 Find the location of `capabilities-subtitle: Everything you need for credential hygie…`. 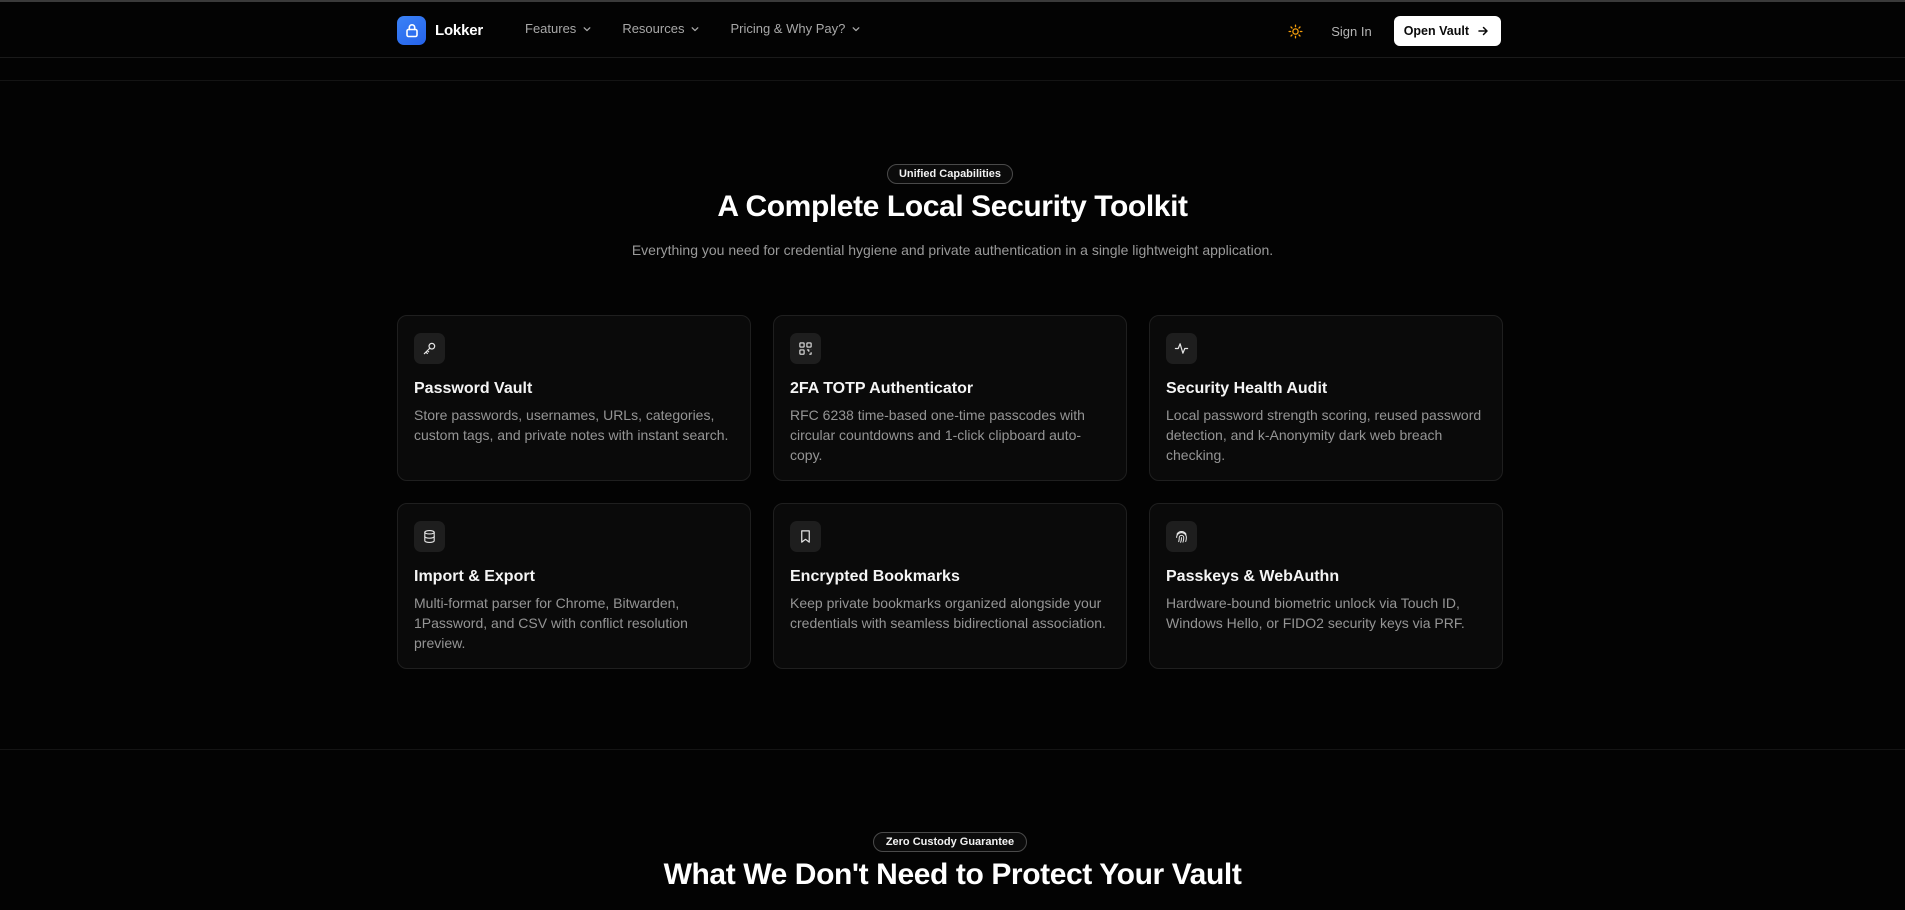

capabilities-subtitle: Everything you need for credential hygie… is located at coordinates (952, 250).